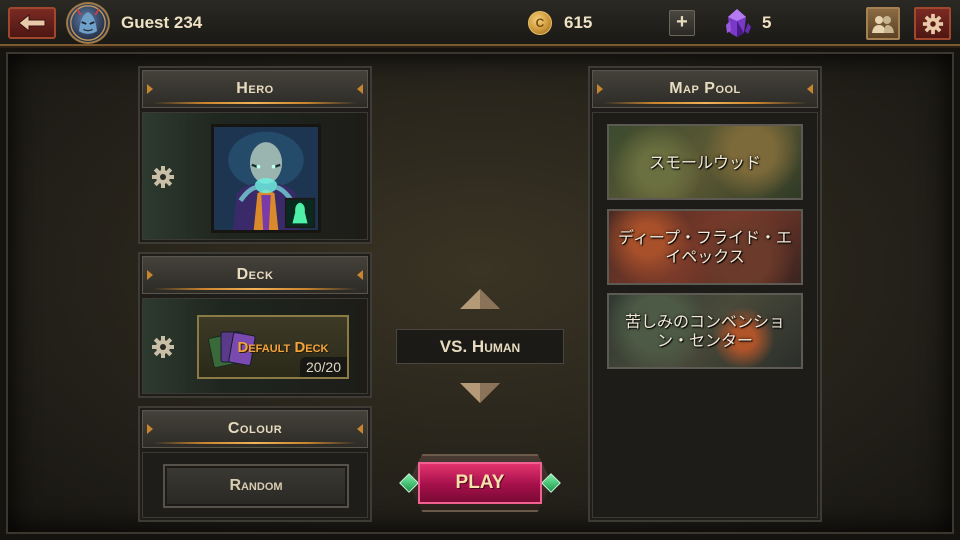 Image resolution: width=960 pixels, height=540 pixels. Describe the element at coordinates (163, 347) in the screenshot. I see `deck-settings-gear-icon` at that location.